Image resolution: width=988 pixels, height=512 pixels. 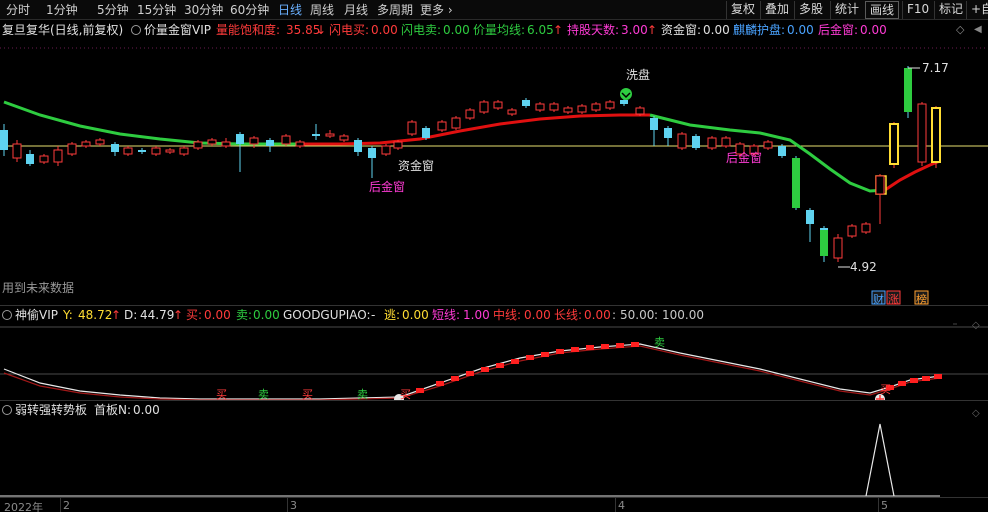 I want to click on item-value: 1.00, so click(x=476, y=315).